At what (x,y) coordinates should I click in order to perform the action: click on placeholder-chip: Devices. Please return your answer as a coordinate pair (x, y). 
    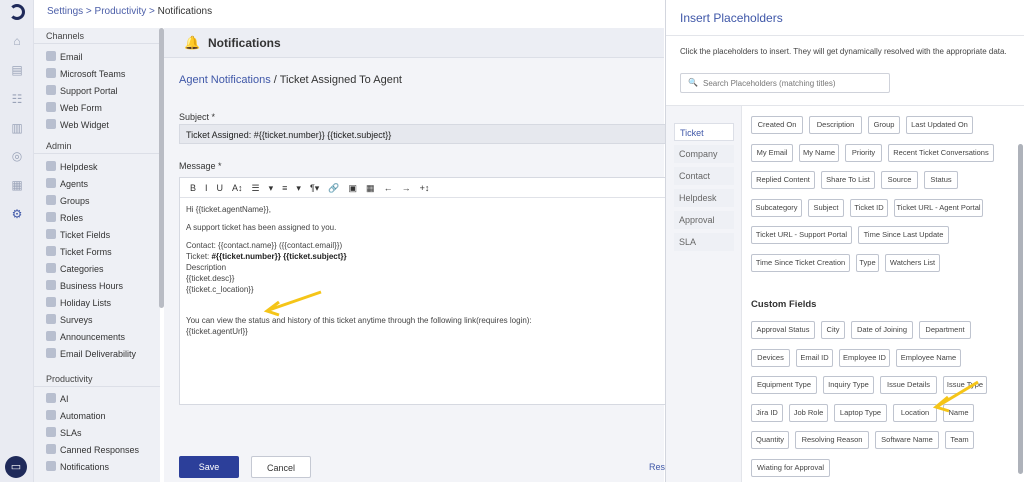
    Looking at the image, I should click on (770, 357).